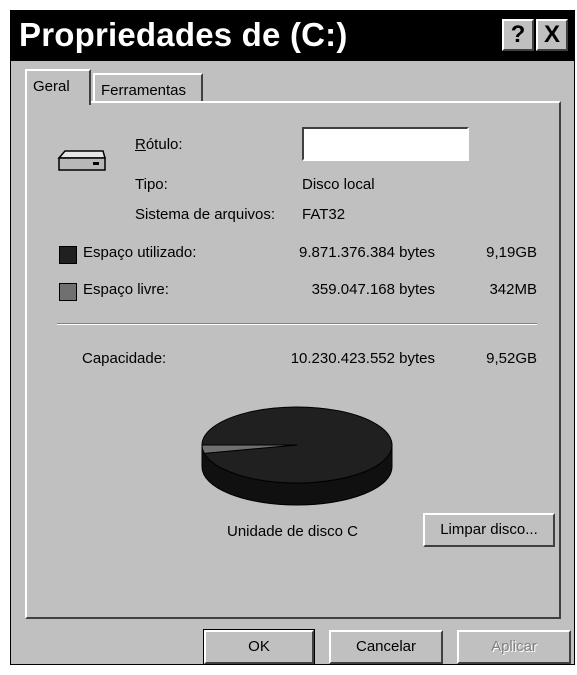 The width and height of the screenshot is (577, 675). Describe the element at coordinates (297, 324) in the screenshot. I see `separator` at that location.